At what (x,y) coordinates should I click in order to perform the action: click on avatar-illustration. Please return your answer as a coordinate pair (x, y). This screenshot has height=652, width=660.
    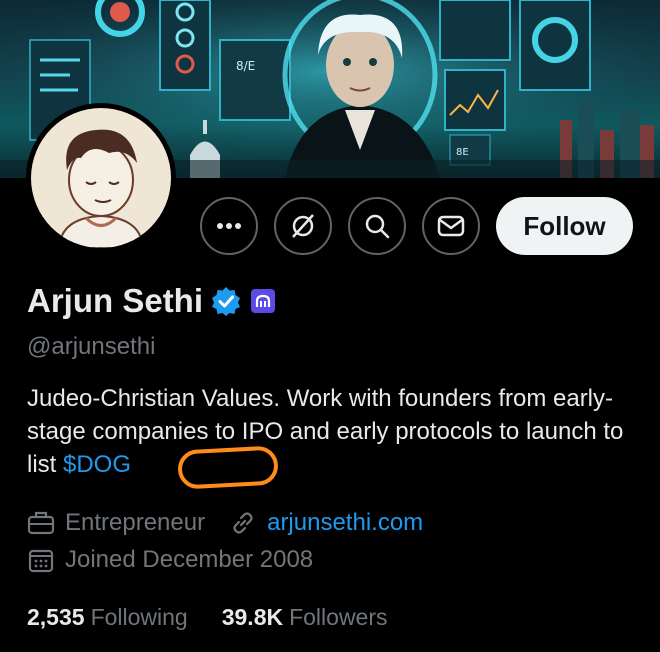
    Looking at the image, I should click on (101, 178).